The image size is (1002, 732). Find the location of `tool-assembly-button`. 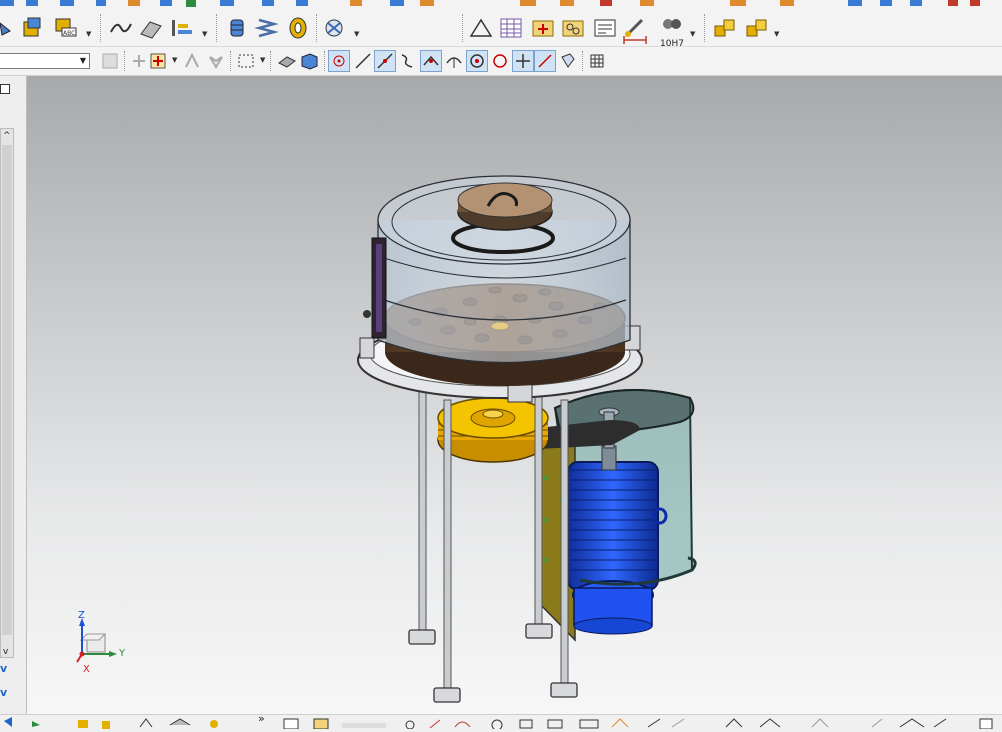

tool-assembly-button is located at coordinates (725, 28).